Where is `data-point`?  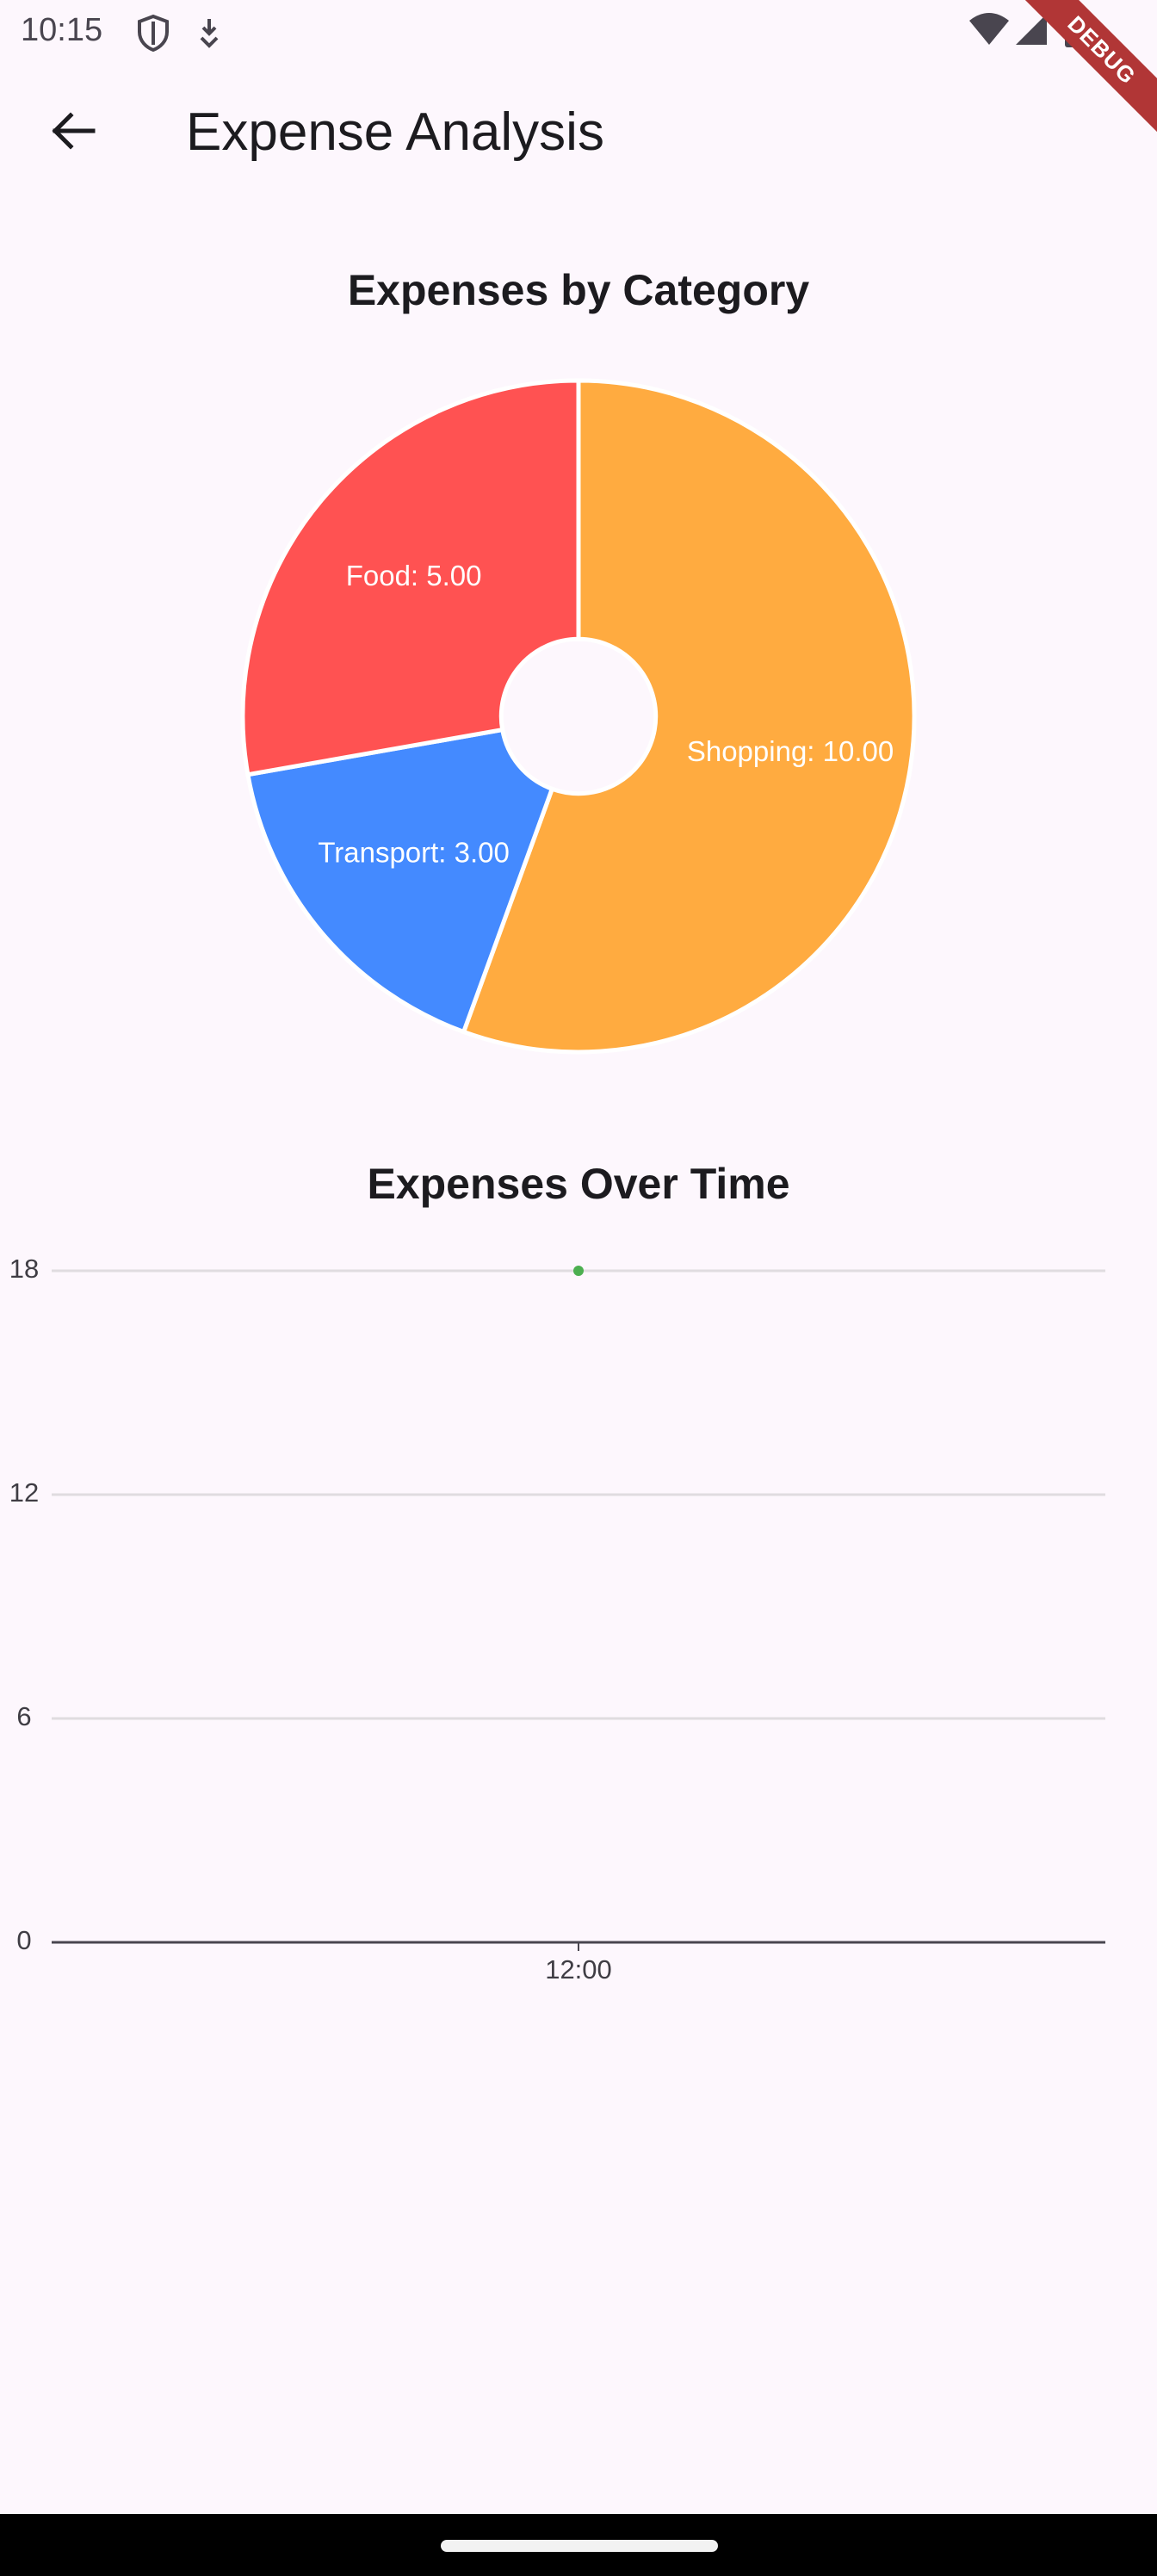 data-point is located at coordinates (579, 1271).